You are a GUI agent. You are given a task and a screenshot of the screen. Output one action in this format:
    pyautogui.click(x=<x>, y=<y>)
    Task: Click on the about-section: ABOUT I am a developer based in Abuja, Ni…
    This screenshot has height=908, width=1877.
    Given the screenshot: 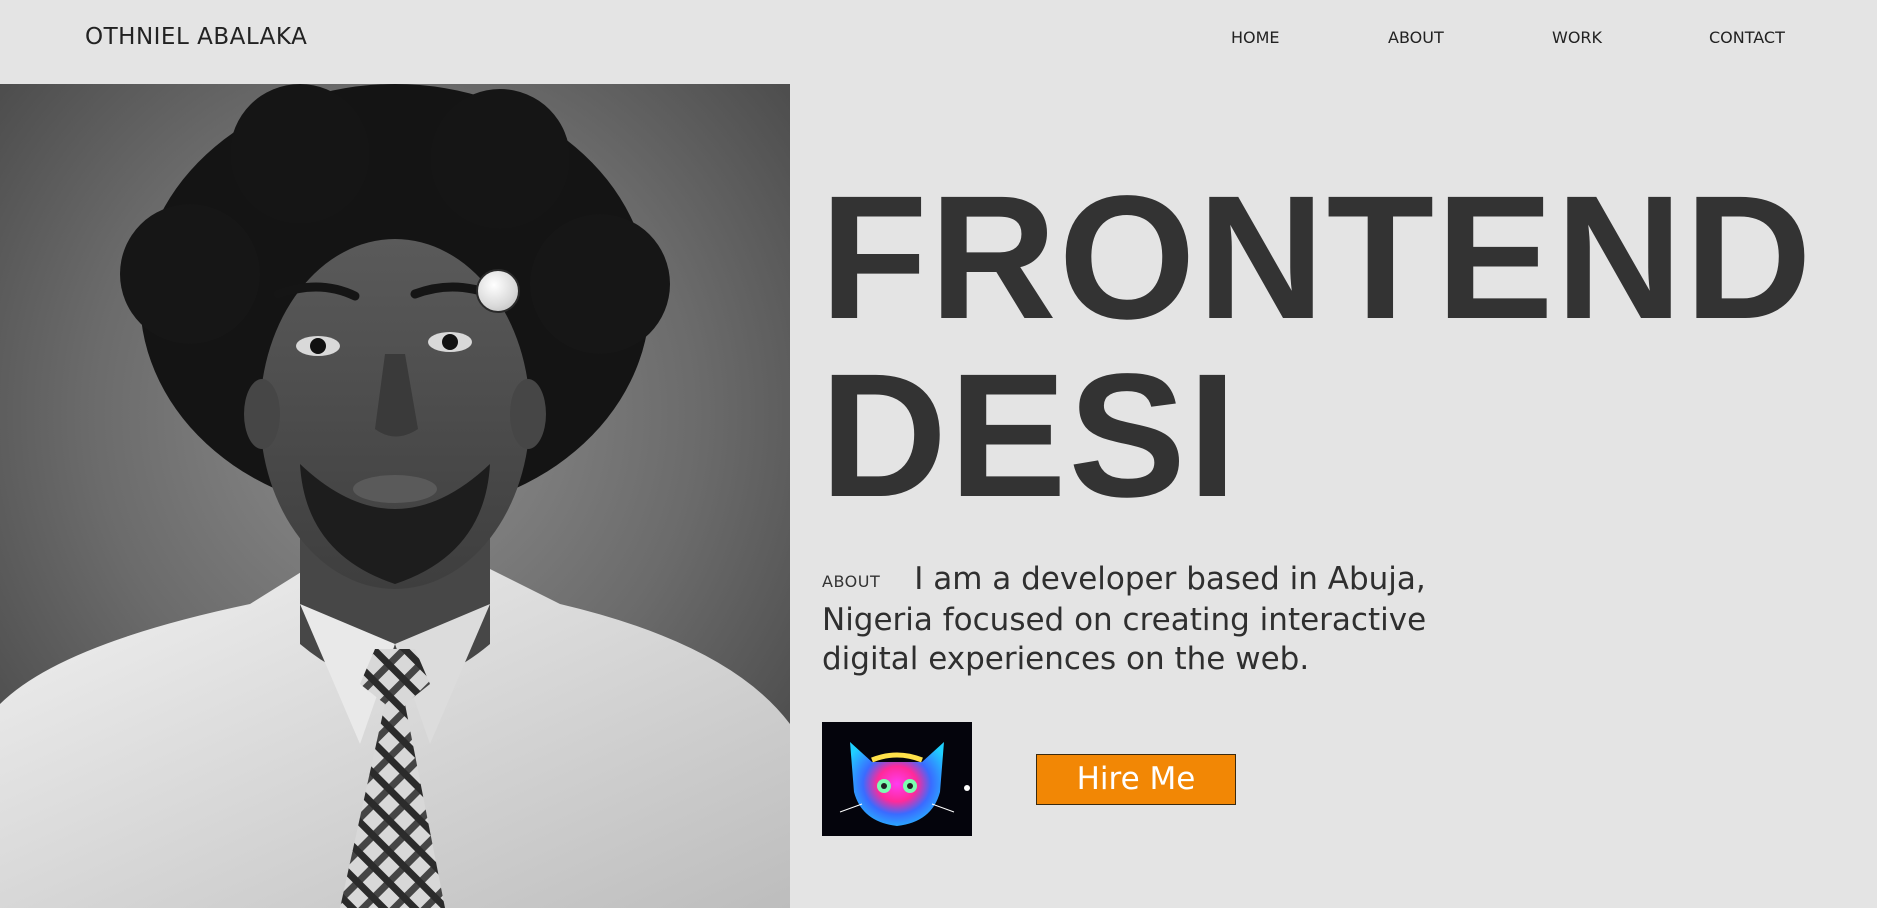 What is the action you would take?
    pyautogui.click(x=1172, y=619)
    